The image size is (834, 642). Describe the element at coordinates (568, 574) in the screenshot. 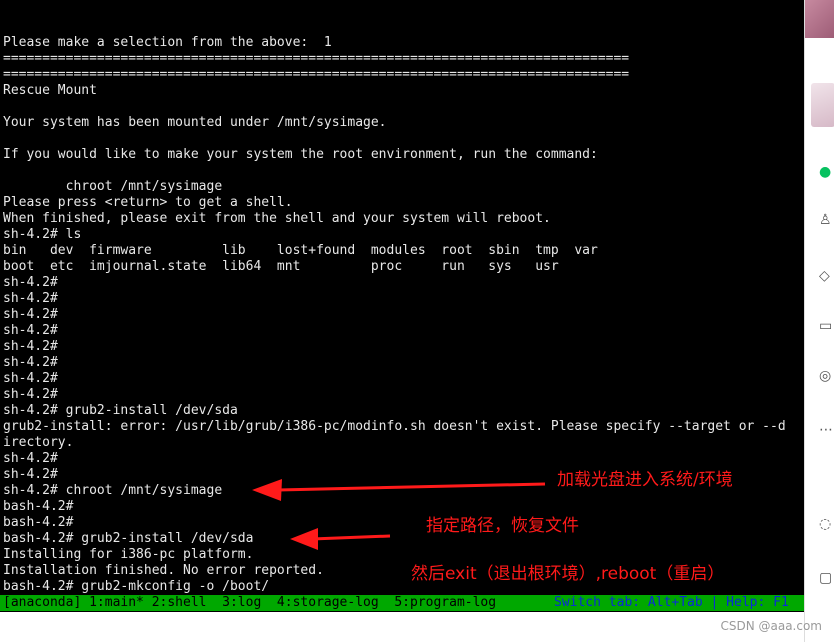

I see `annotation-exit-note: 然后exit（退出根环境）,reboot（重启）` at that location.